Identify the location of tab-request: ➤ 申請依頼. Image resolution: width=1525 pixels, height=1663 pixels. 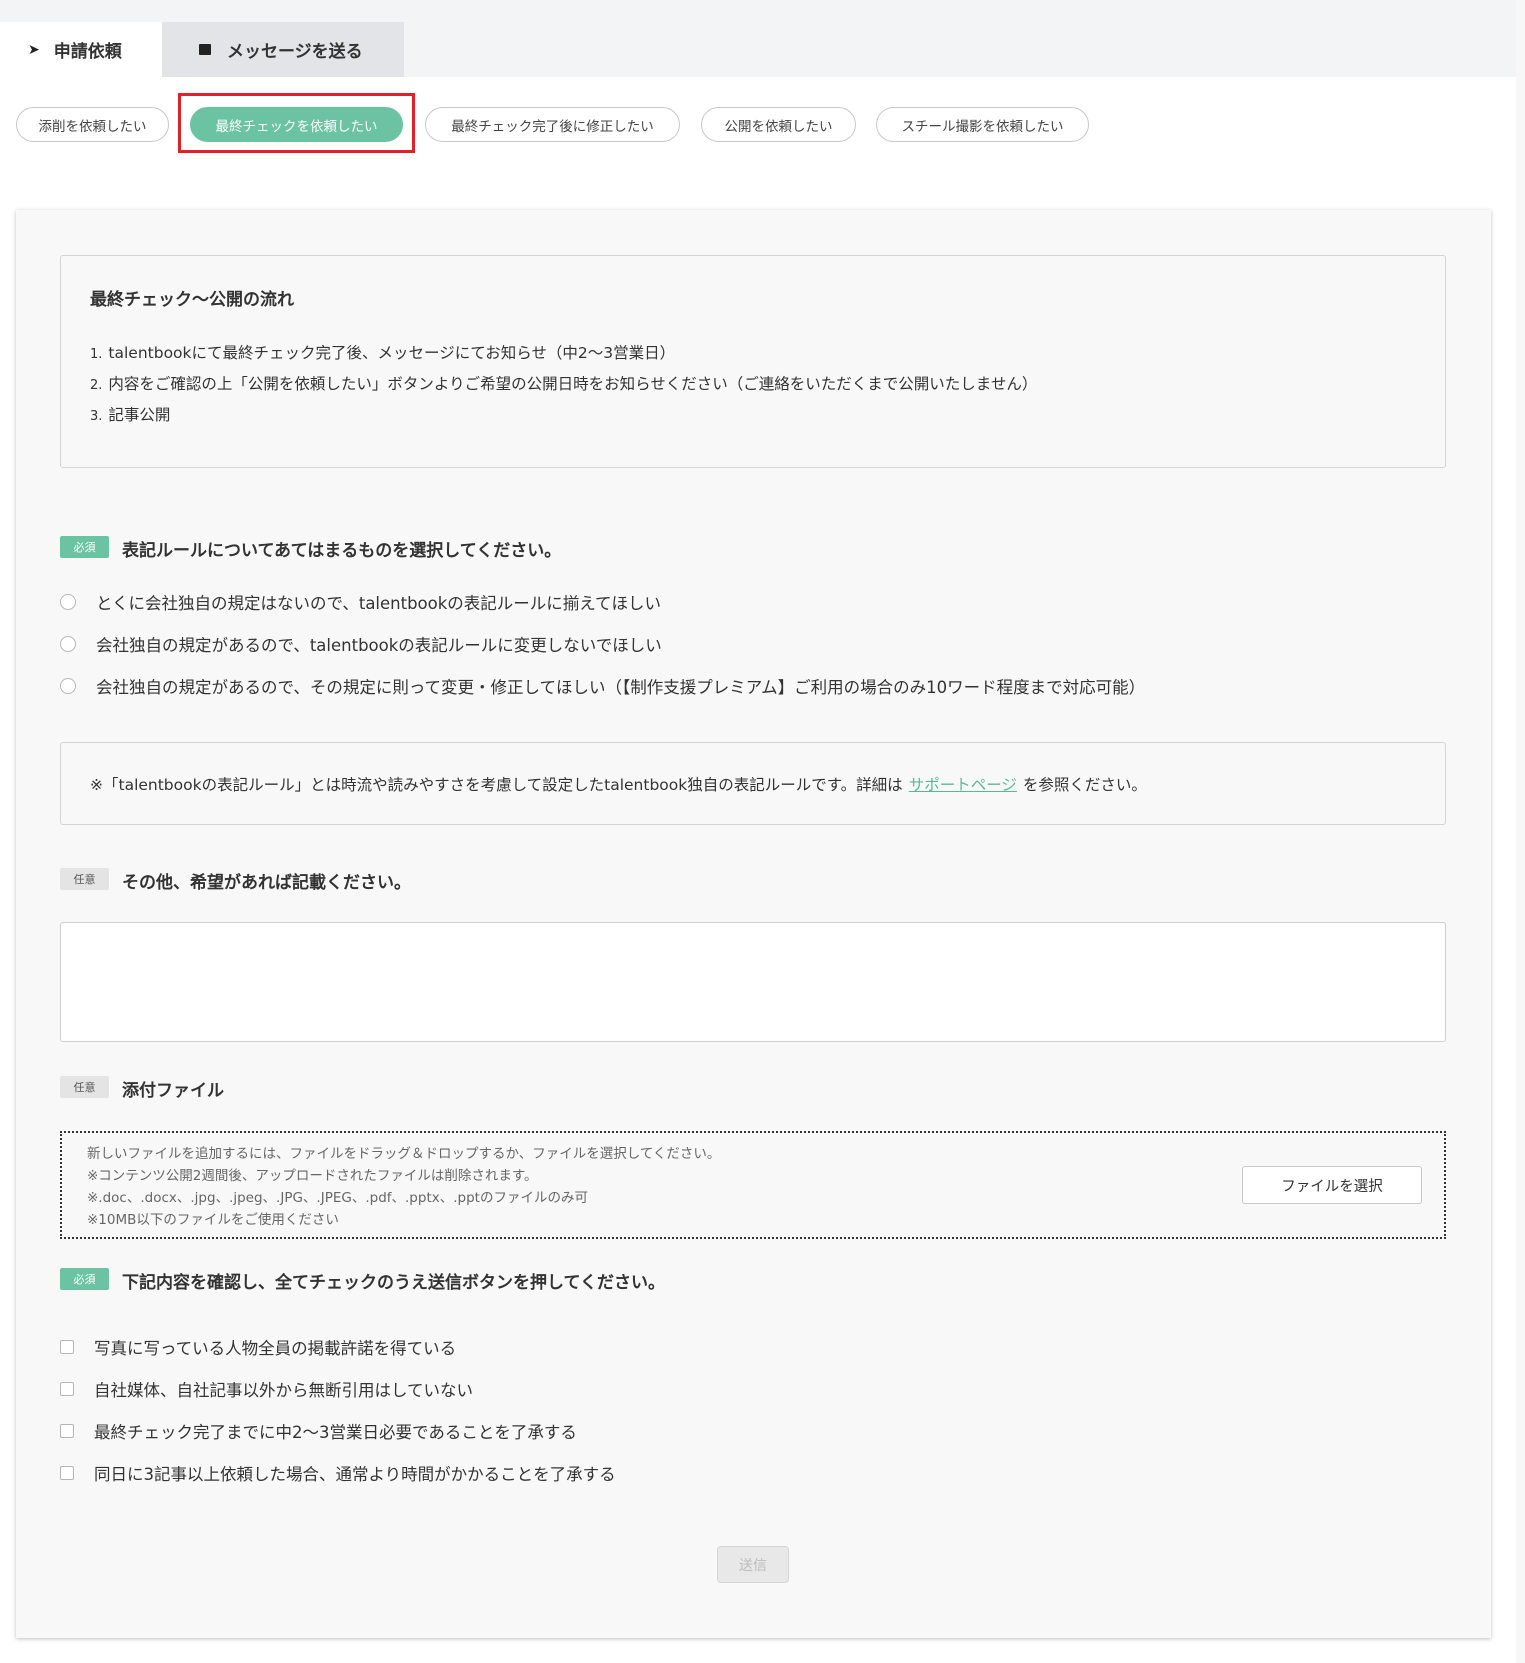
(81, 49).